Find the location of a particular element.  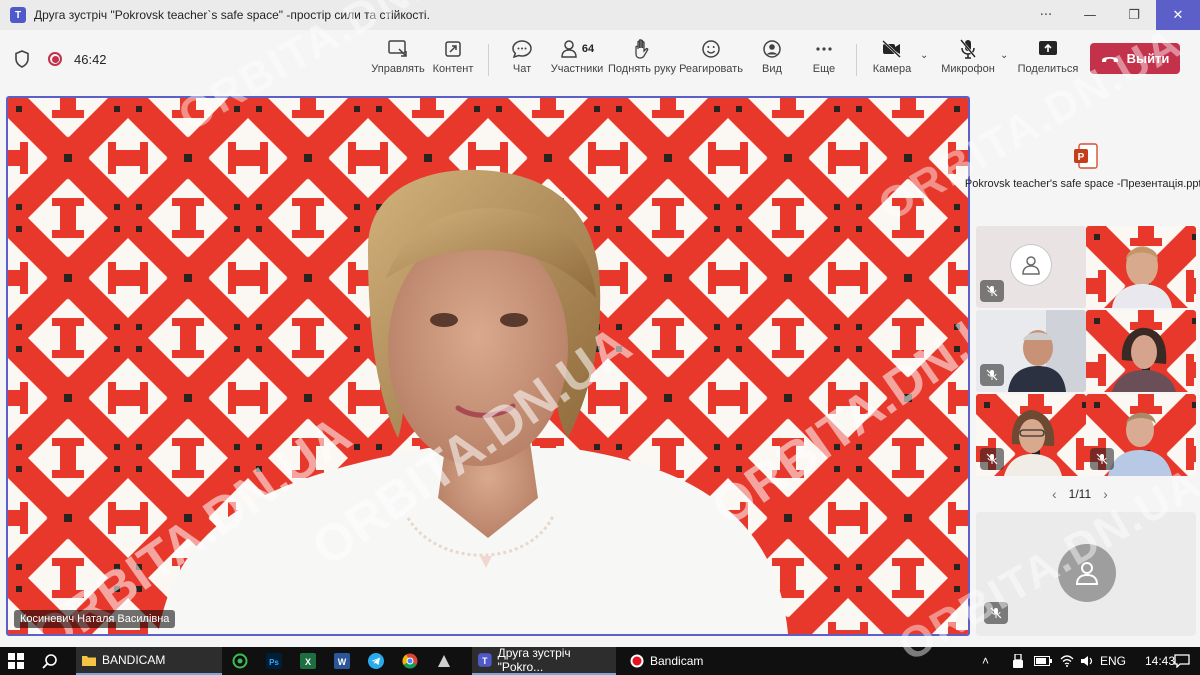

app-icon is located at coordinates (444, 661).